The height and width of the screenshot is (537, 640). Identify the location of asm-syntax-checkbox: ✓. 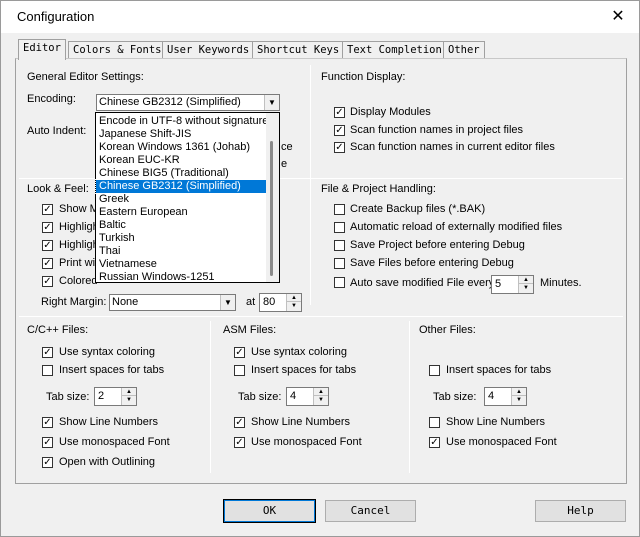
(239, 352).